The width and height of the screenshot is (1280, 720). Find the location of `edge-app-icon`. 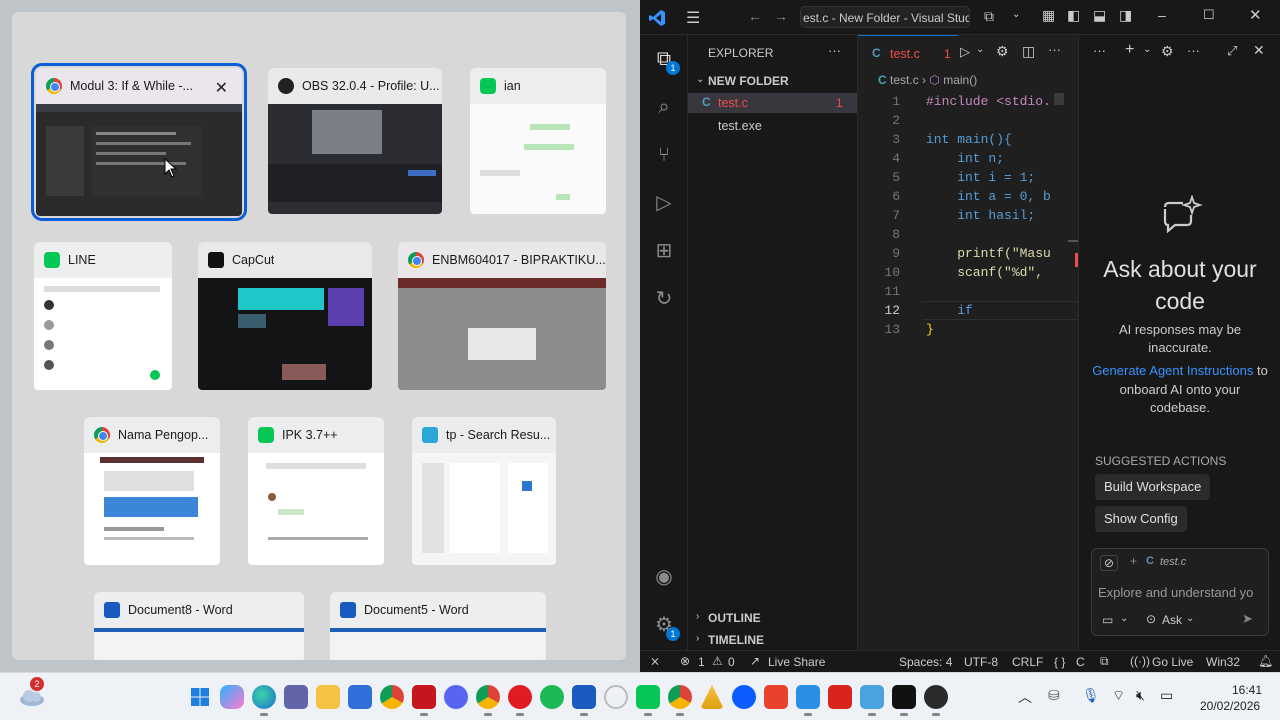

edge-app-icon is located at coordinates (264, 700).